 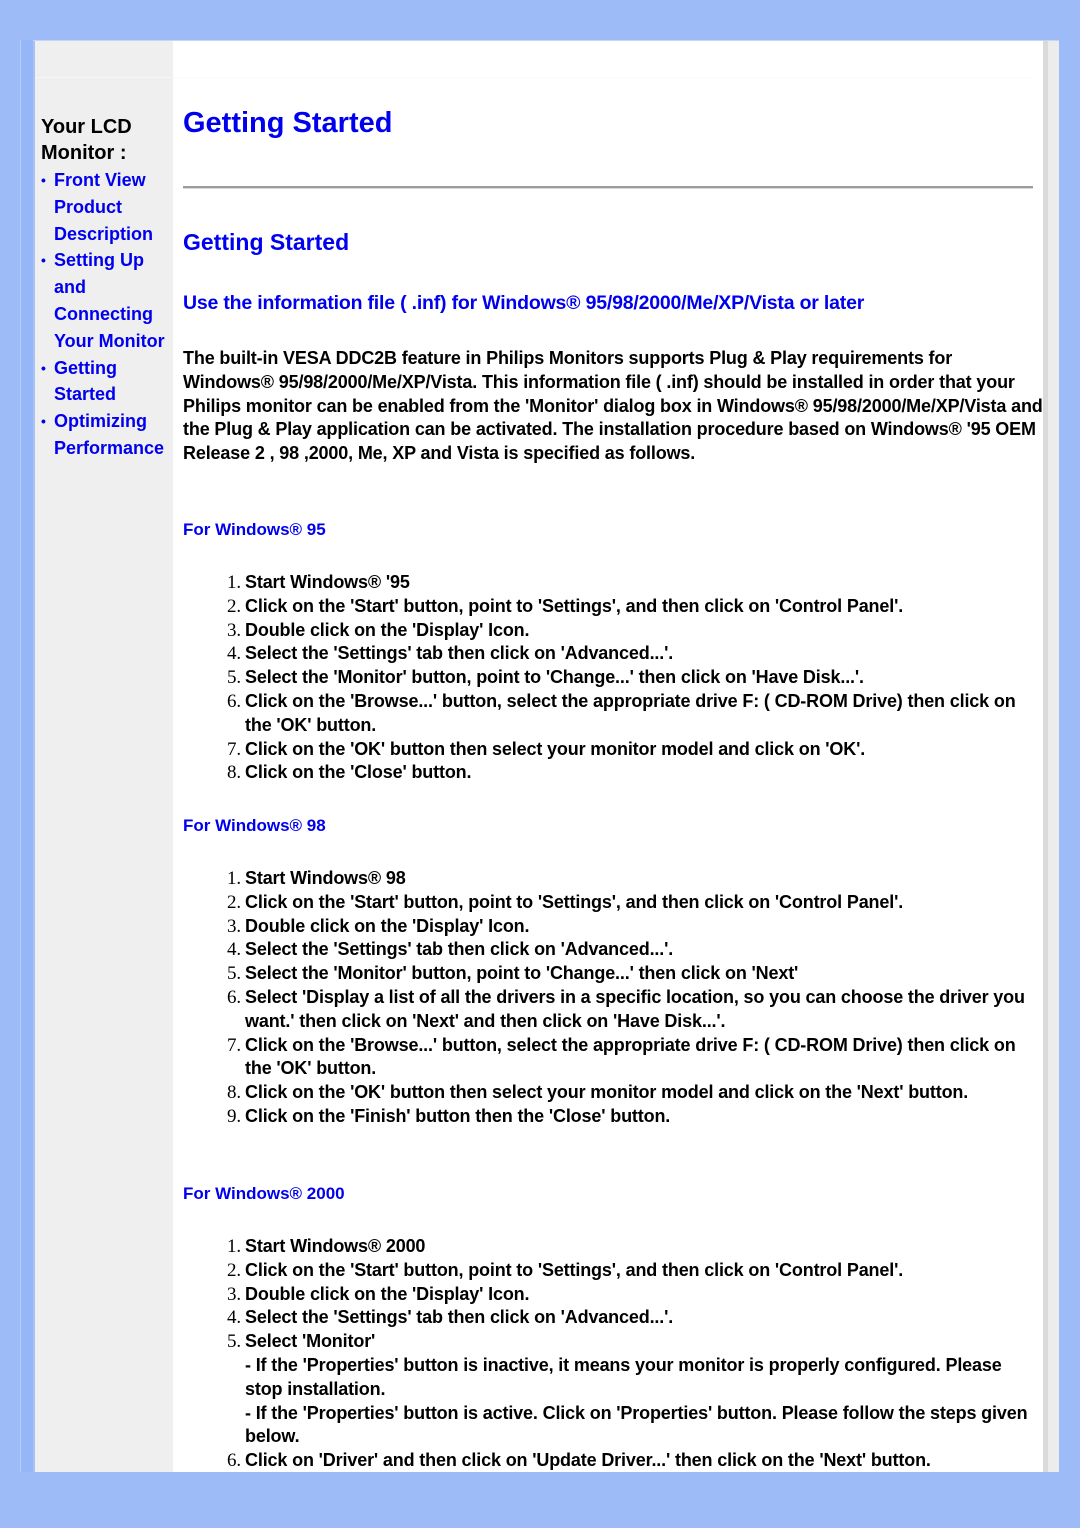 I want to click on sidebar-item-setting-up: • Setting Up and Connecting Your Monitor, so click(x=109, y=300).